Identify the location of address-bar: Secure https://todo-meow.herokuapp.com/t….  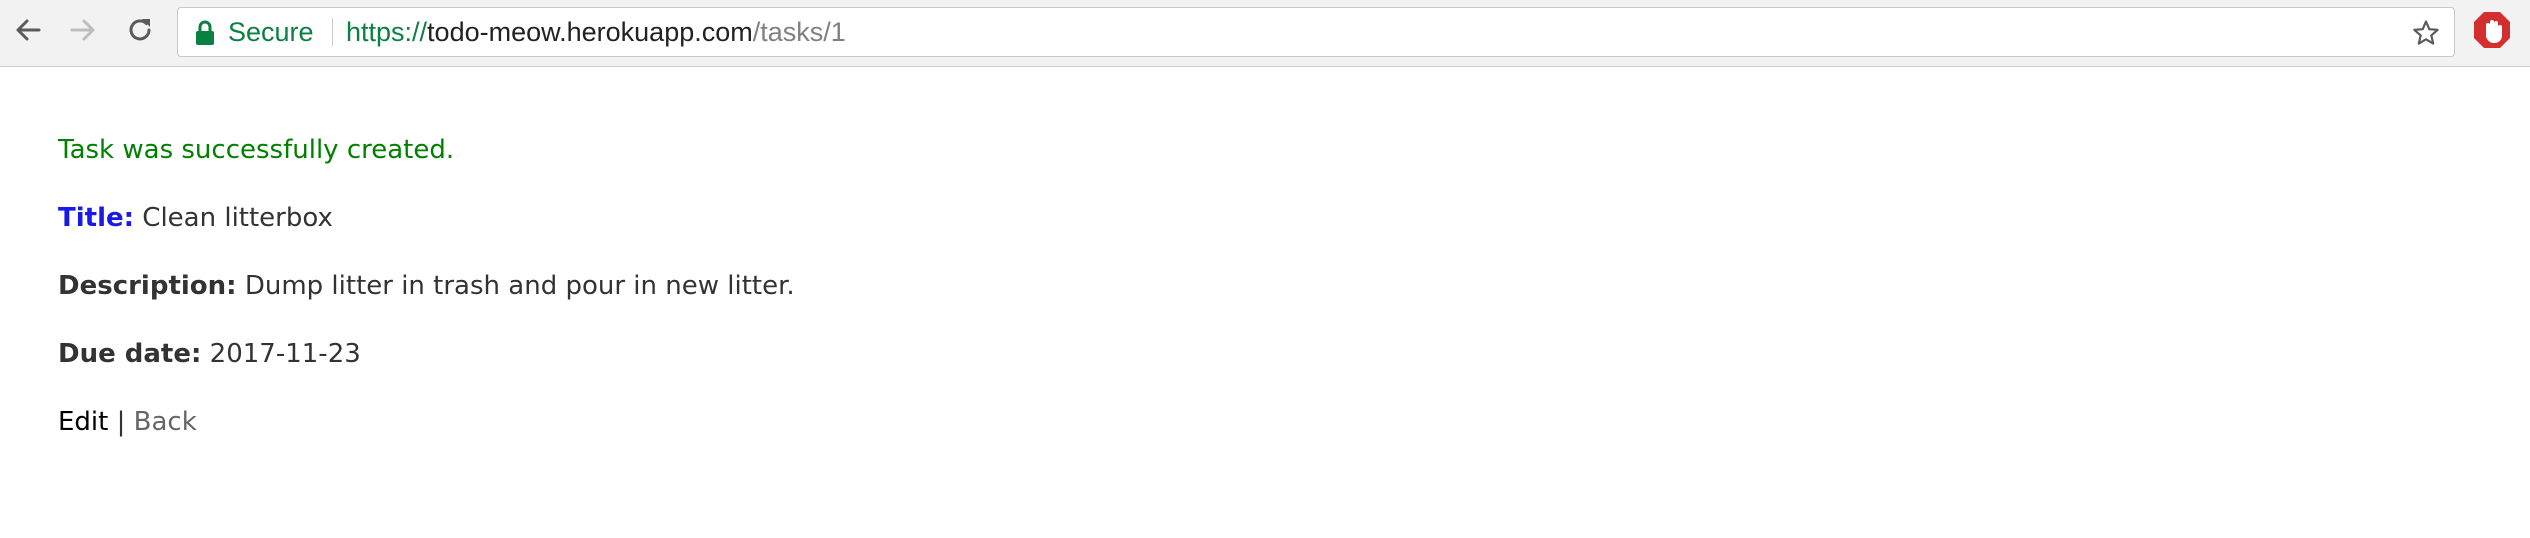
(1316, 32).